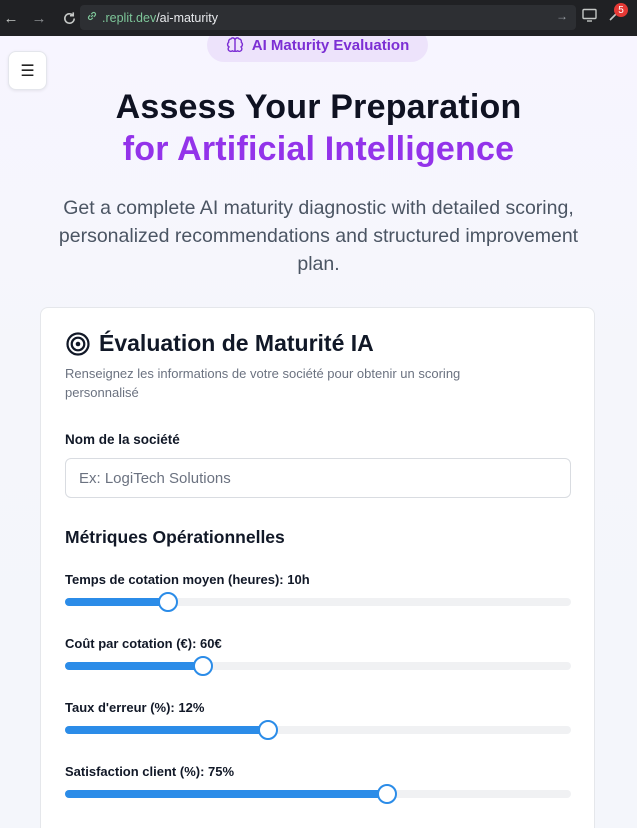 The width and height of the screenshot is (637, 828). I want to click on hamburger-menu-icon: ☰, so click(27, 71).